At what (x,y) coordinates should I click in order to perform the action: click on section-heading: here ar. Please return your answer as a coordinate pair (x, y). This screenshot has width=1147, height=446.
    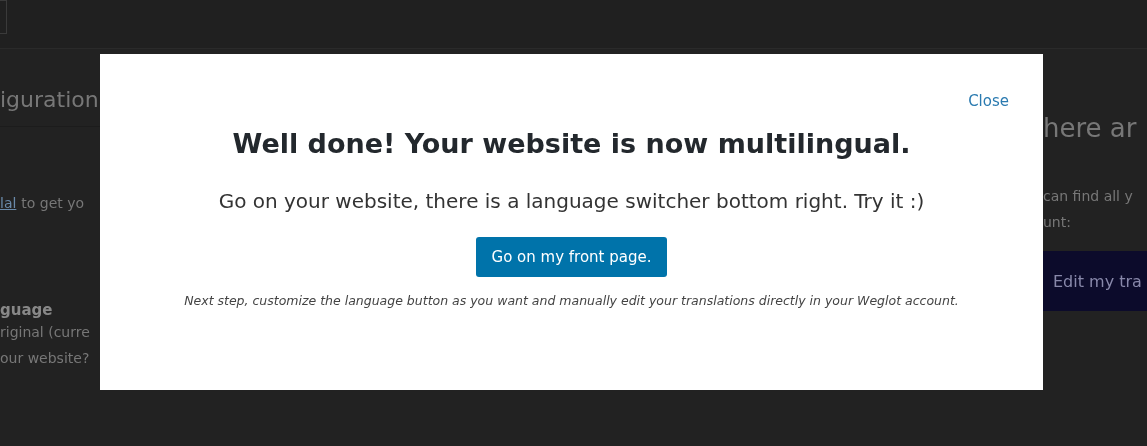
    Looking at the image, I should click on (1090, 128).